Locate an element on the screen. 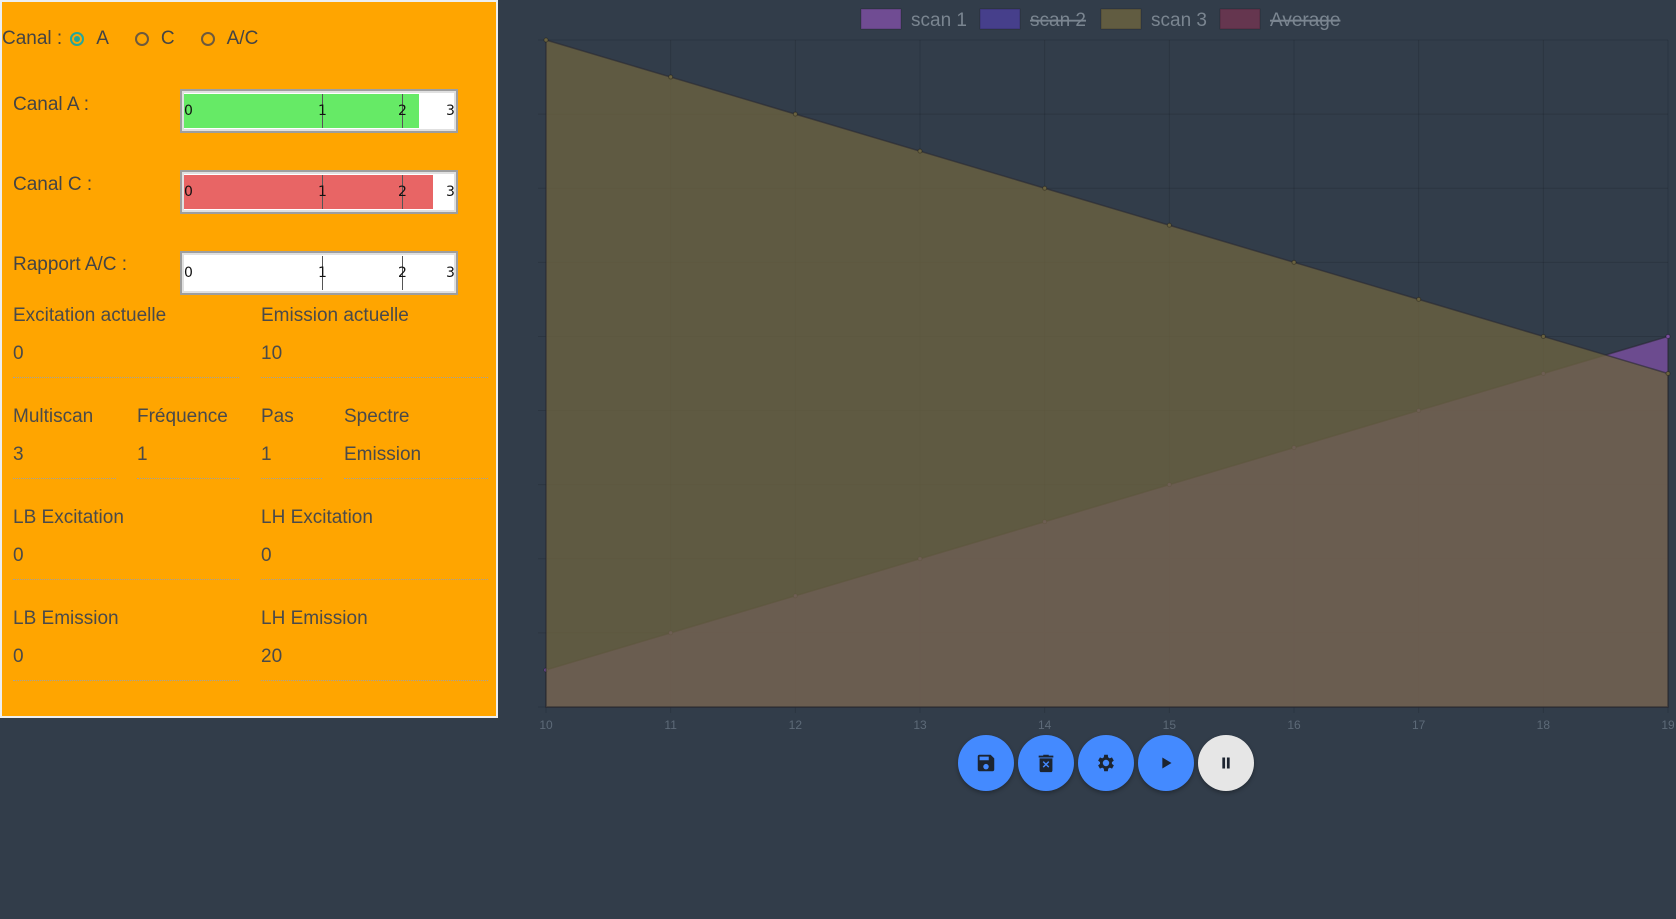 The width and height of the screenshot is (1676, 919). lb-excitation-label: LB Excitation is located at coordinates (68, 517).